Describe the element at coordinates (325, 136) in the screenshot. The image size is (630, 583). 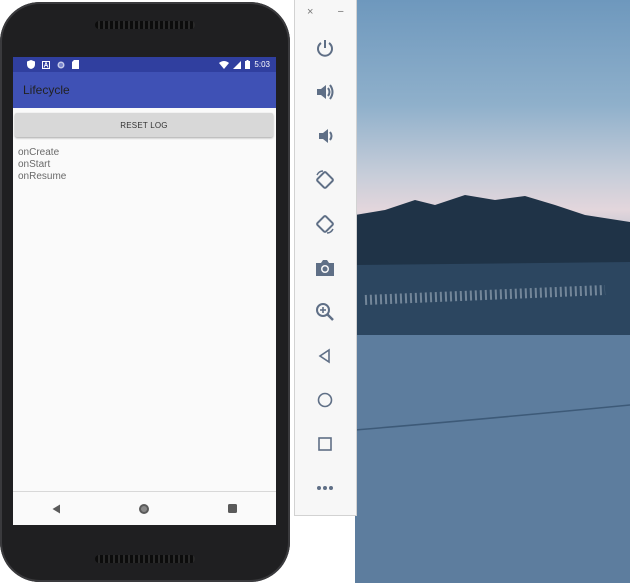
I see `volume-down-icon` at that location.